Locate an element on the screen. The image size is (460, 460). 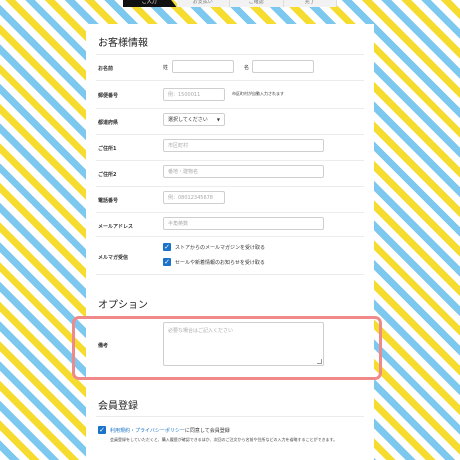
last-name-label: 姓 is located at coordinates (166, 68).